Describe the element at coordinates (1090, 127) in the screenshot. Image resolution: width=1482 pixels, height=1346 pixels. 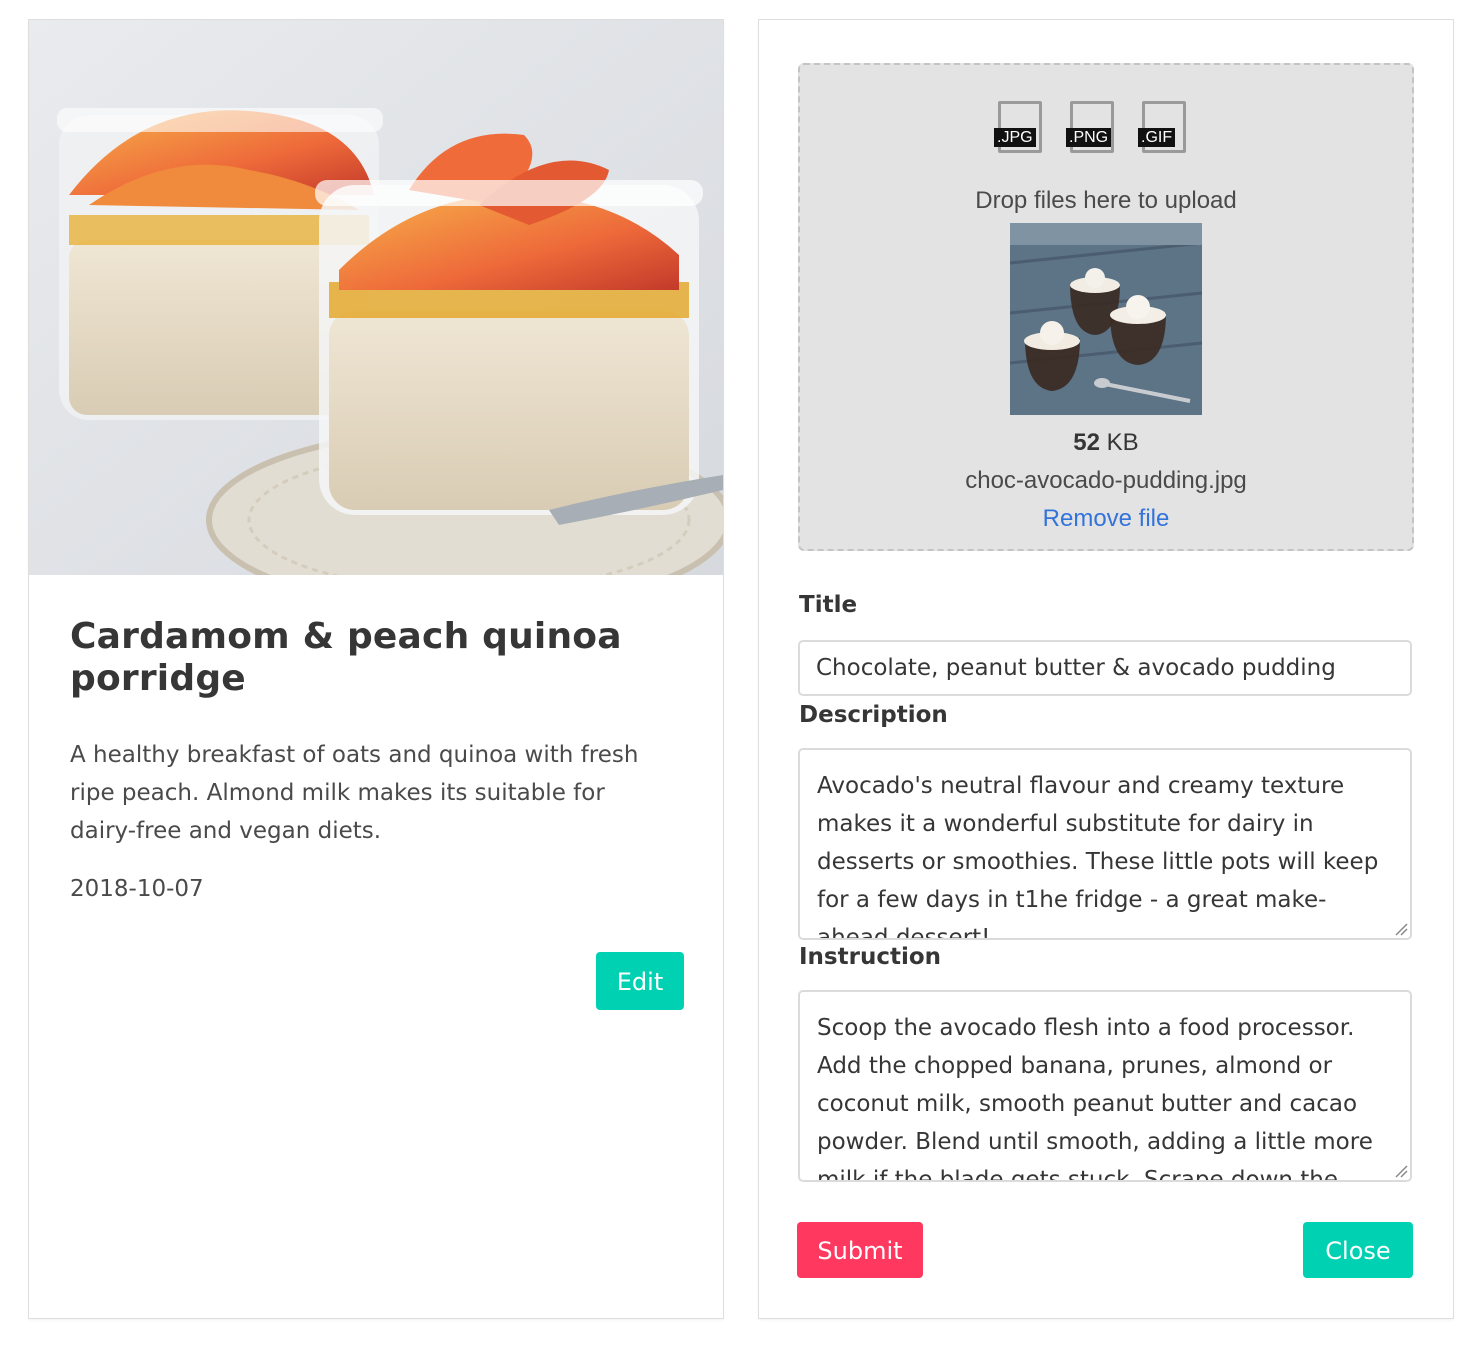
I see `png-file-icon: .PNG` at that location.